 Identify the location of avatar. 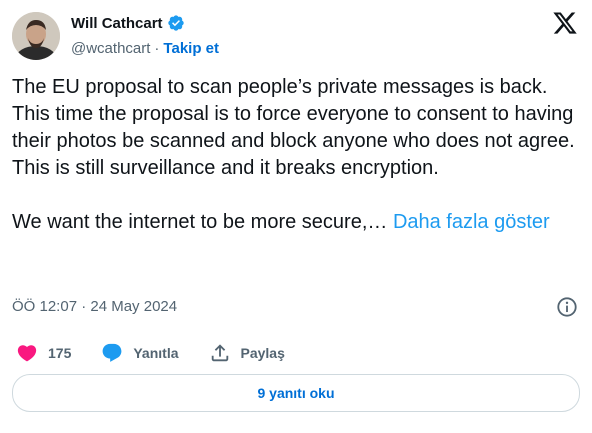
(36, 36).